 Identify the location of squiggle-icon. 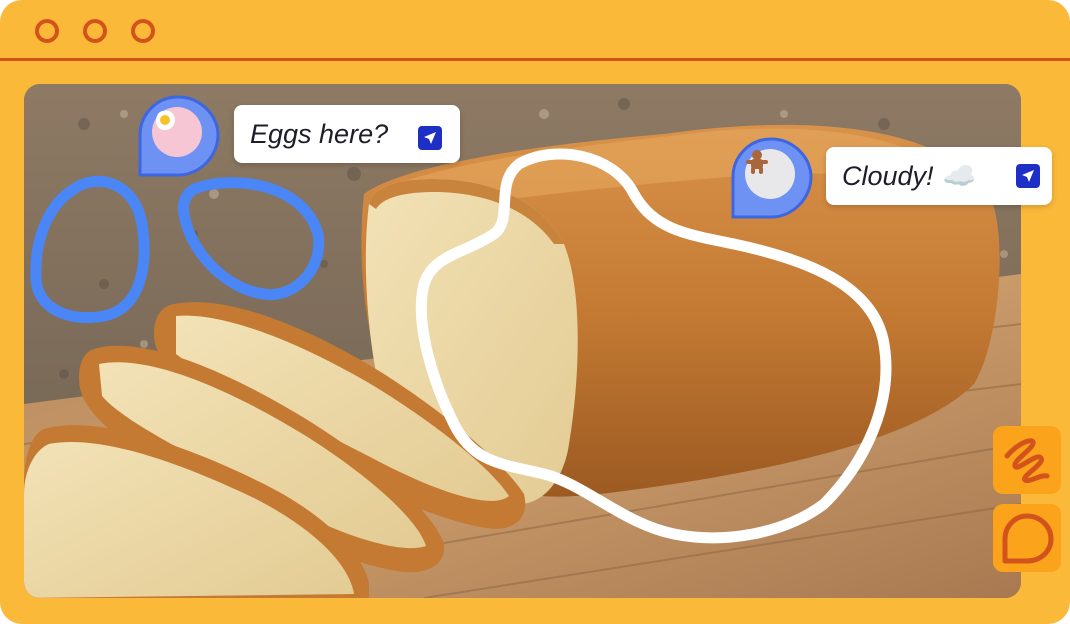
(1027, 461).